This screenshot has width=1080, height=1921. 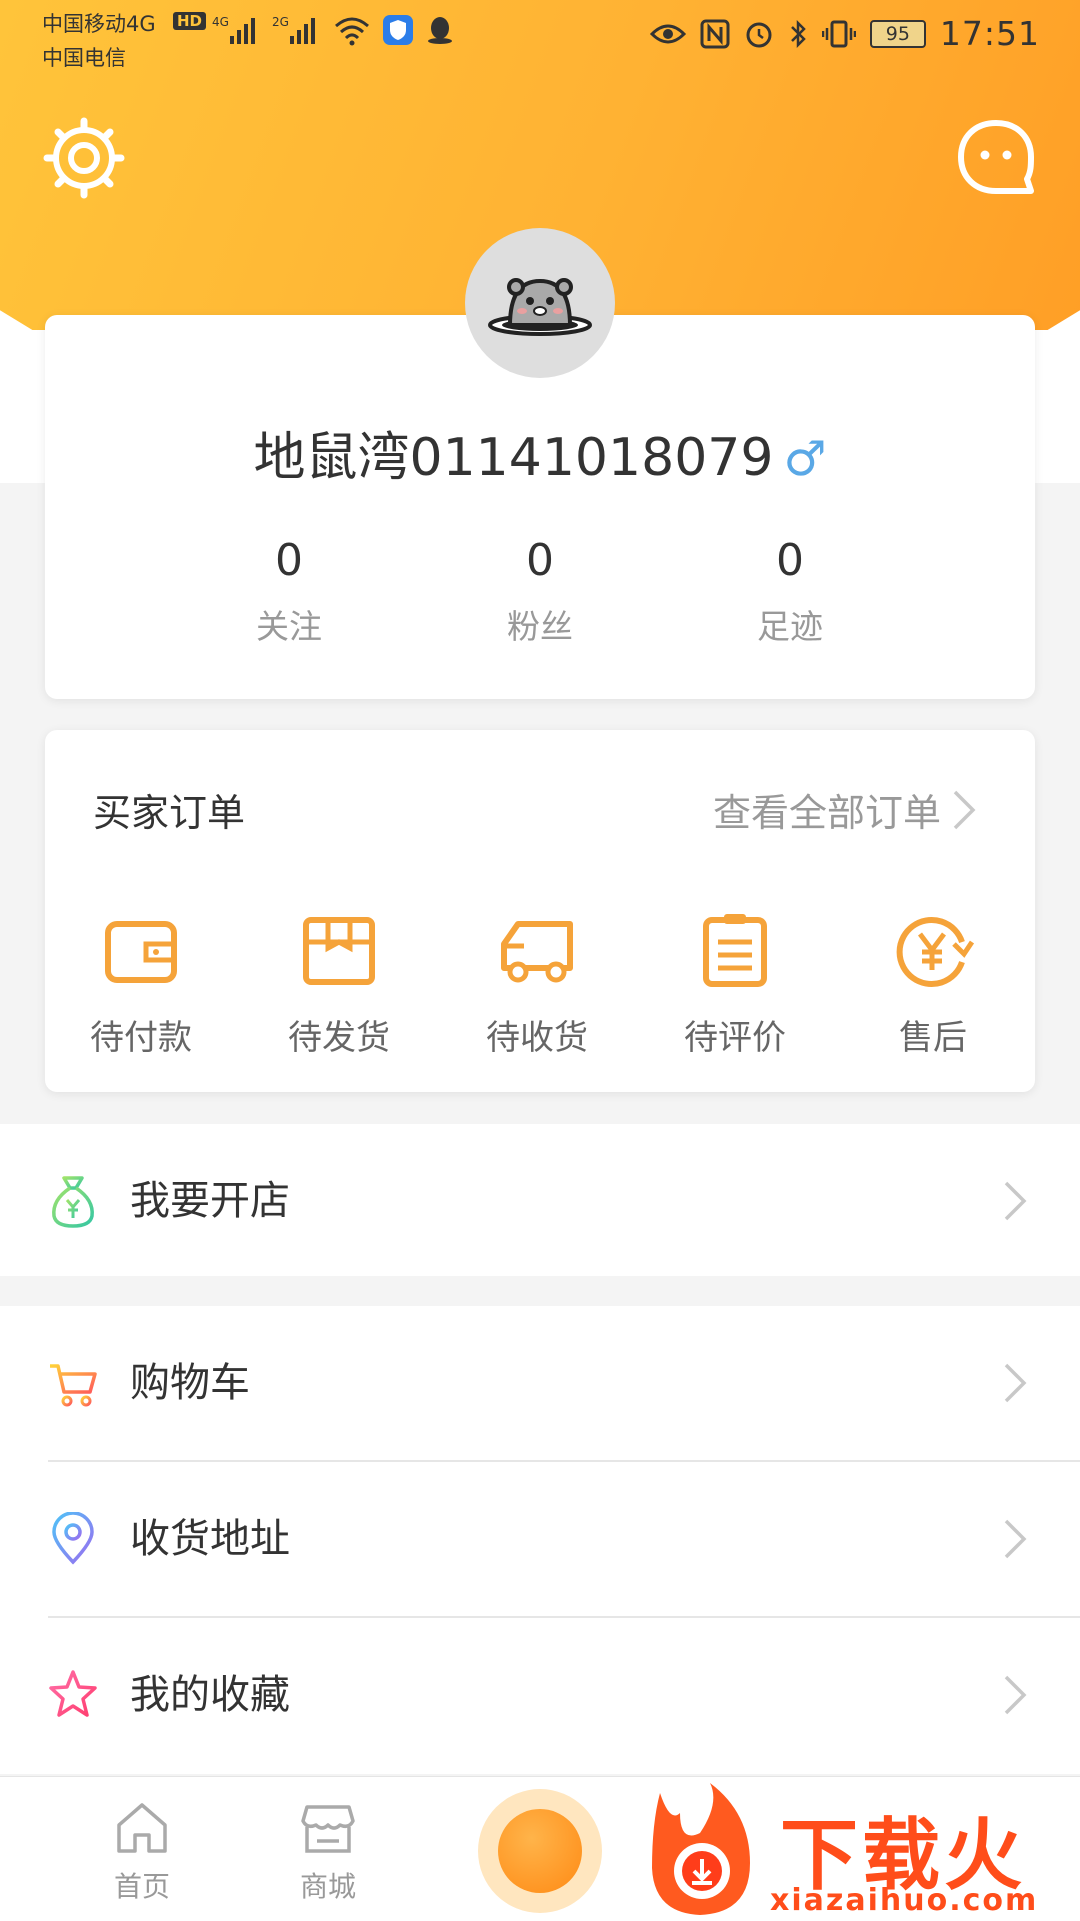 I want to click on home-icon, so click(x=142, y=1828).